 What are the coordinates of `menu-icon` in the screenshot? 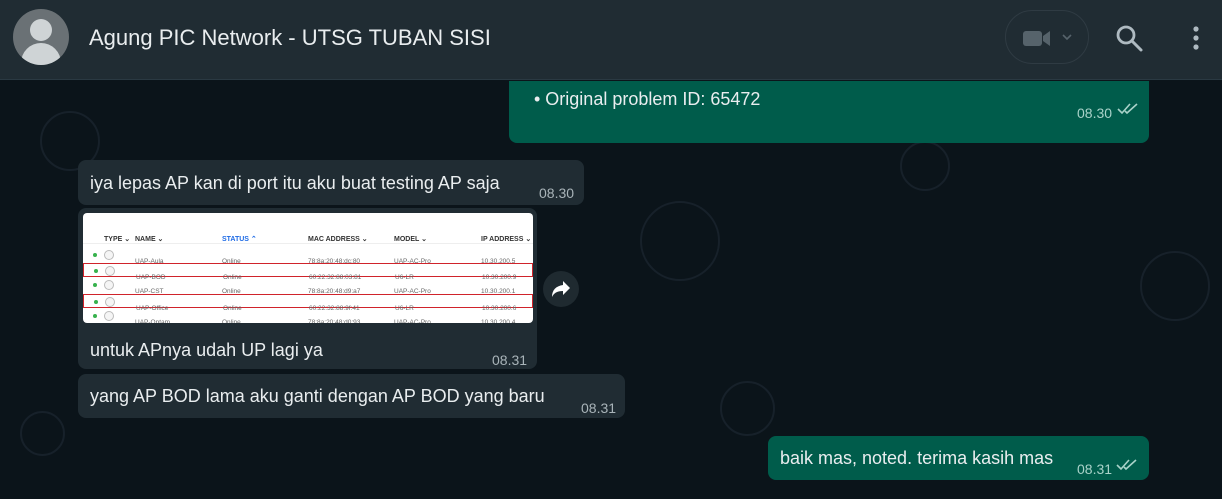 It's located at (1196, 39).